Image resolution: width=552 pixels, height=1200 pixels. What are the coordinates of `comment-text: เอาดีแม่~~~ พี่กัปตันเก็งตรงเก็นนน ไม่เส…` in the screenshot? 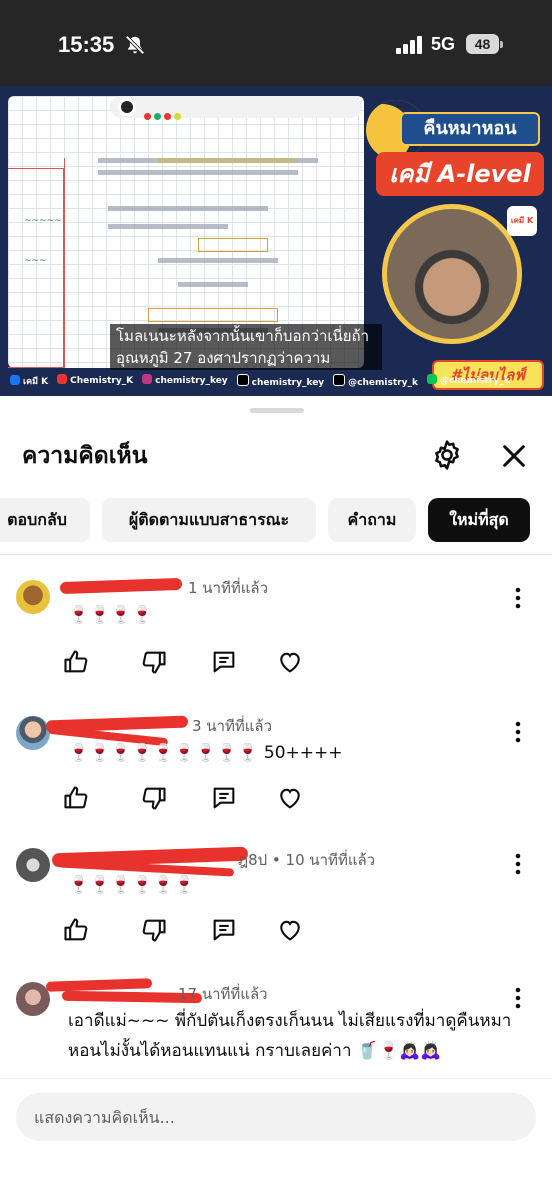 It's located at (290, 1036).